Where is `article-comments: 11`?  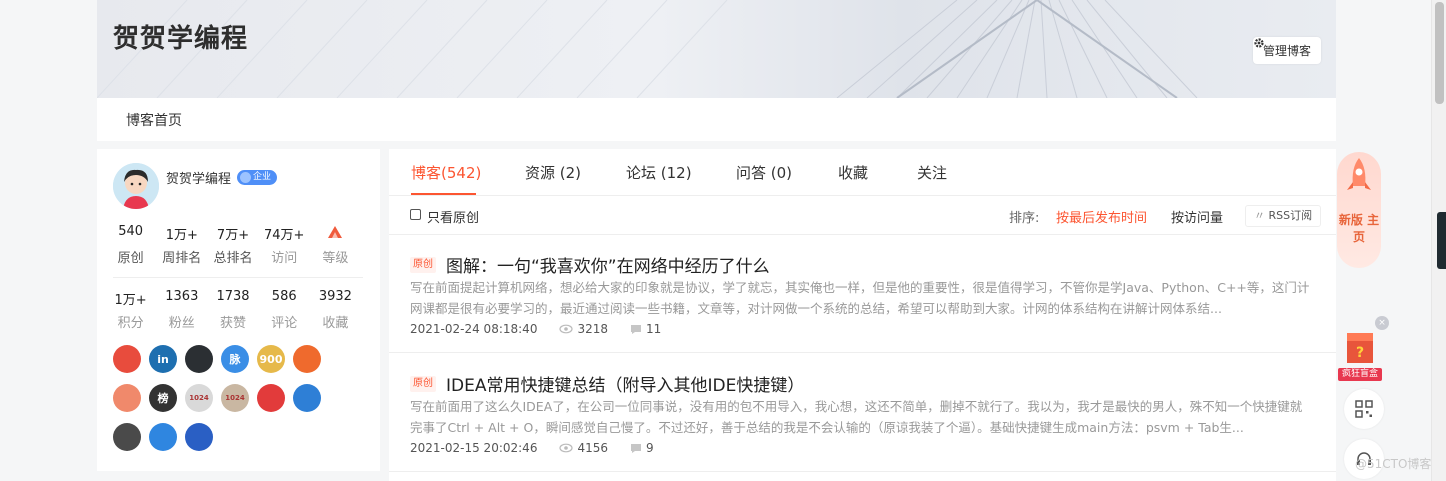
article-comments: 11 is located at coordinates (654, 329).